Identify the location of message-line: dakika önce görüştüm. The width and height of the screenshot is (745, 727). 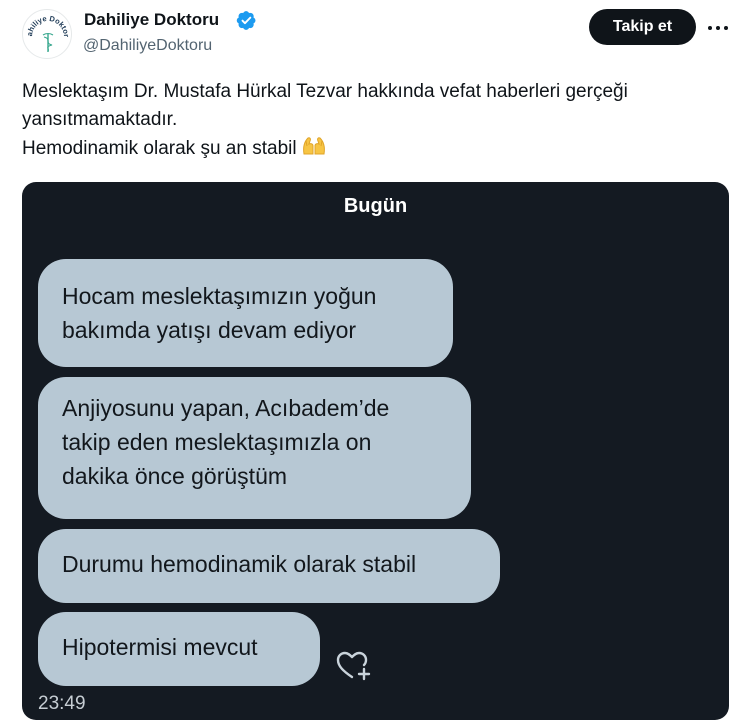
(175, 476).